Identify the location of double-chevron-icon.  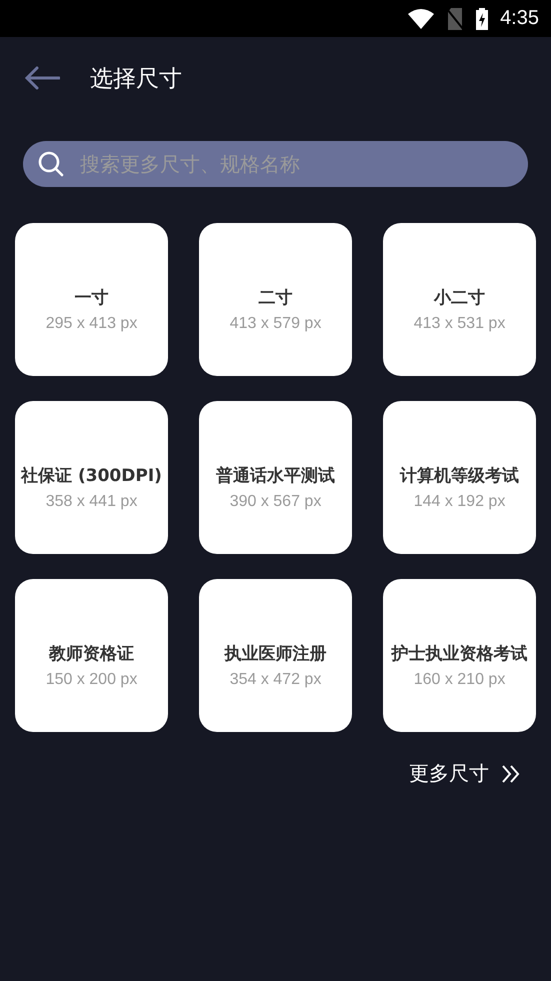
(511, 774).